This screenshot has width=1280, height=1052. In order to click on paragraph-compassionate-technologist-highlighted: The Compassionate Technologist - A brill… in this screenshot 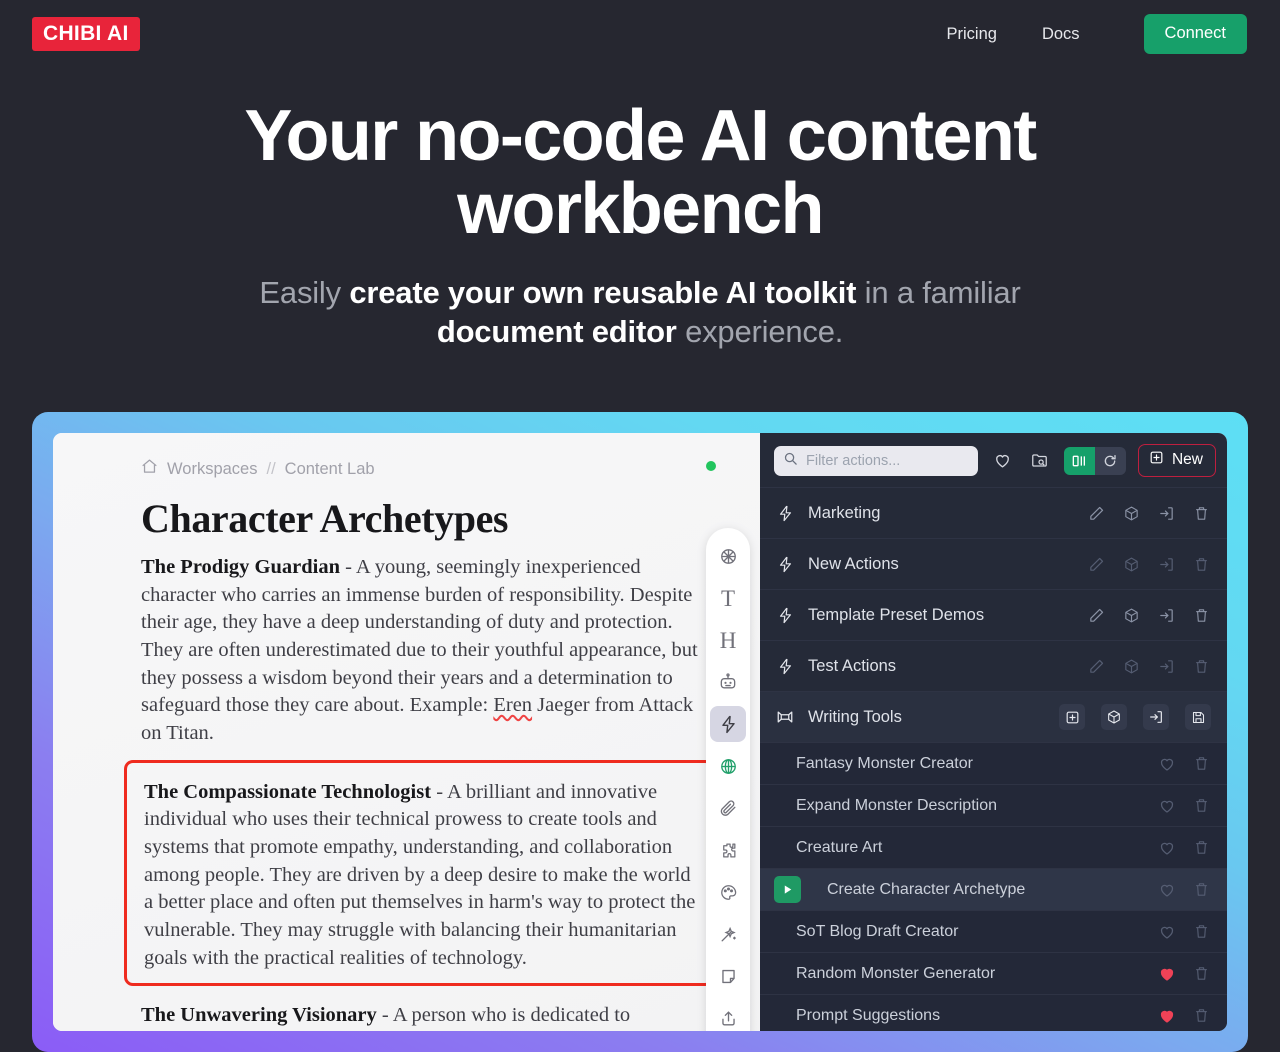, I will do `click(419, 873)`.